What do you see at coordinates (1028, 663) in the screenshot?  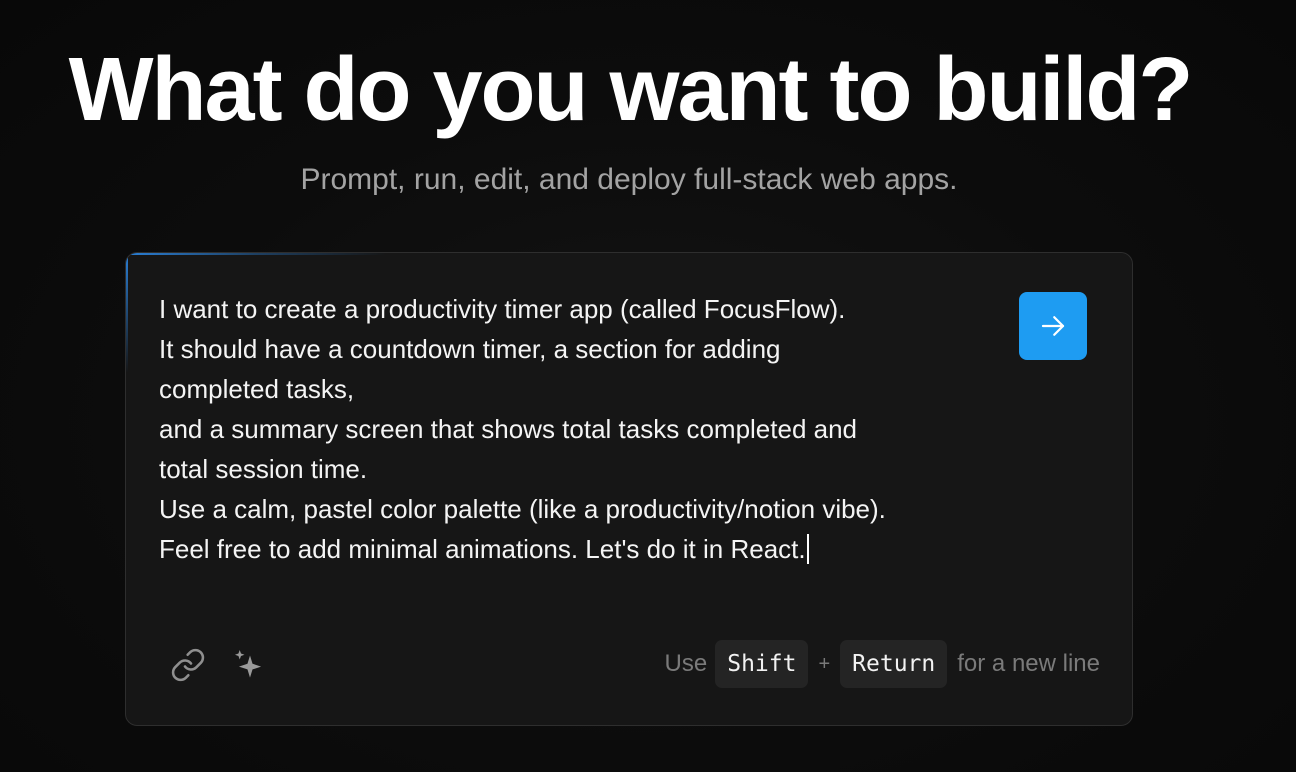 I see `hint-suffix: for a new line` at bounding box center [1028, 663].